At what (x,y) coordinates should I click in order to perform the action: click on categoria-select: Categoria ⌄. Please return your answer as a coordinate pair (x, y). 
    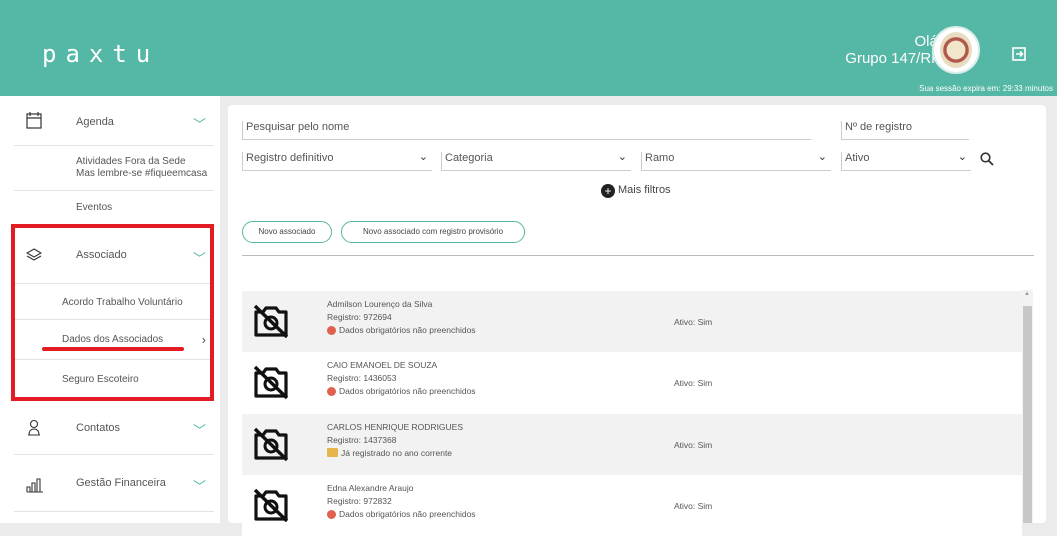
    Looking at the image, I should click on (536, 161).